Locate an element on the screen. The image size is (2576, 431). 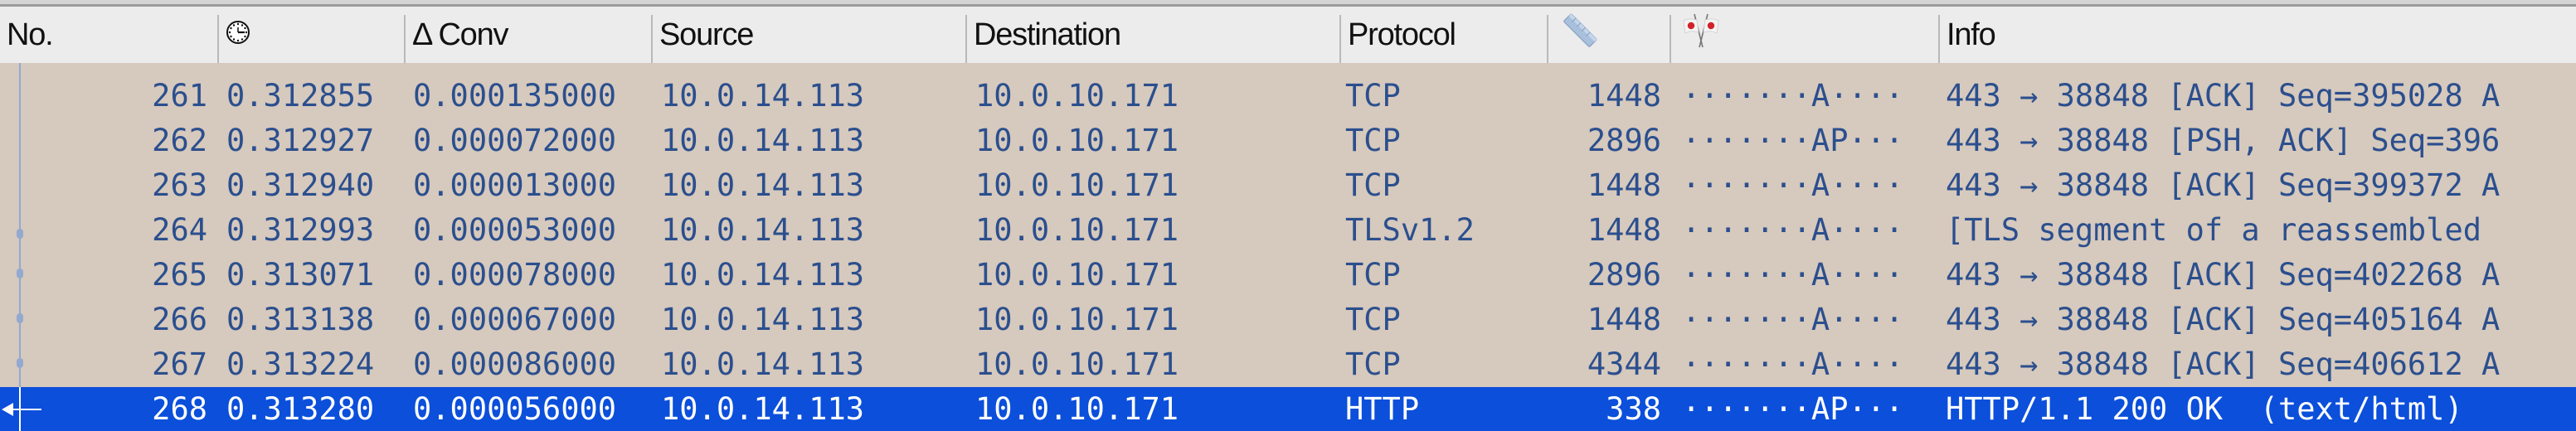
cell-time: 0.312940 is located at coordinates (301, 185).